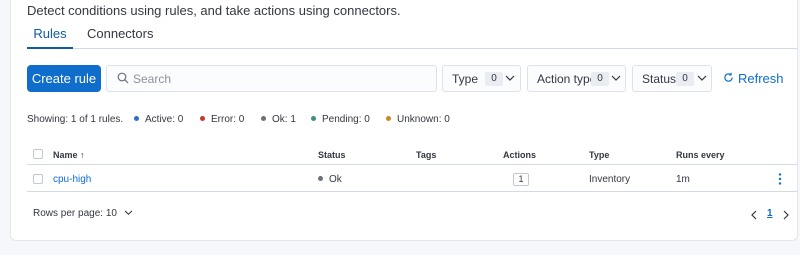 This screenshot has height=255, width=800. What do you see at coordinates (481, 78) in the screenshot?
I see `type-filter-button: Type 0` at bounding box center [481, 78].